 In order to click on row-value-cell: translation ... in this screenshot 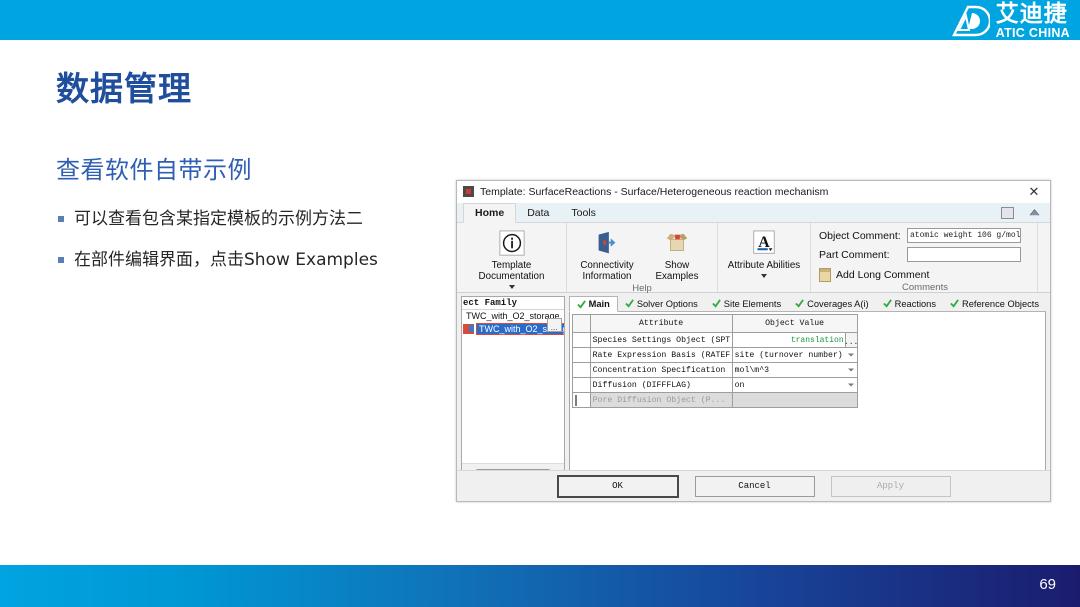, I will do `click(794, 340)`.